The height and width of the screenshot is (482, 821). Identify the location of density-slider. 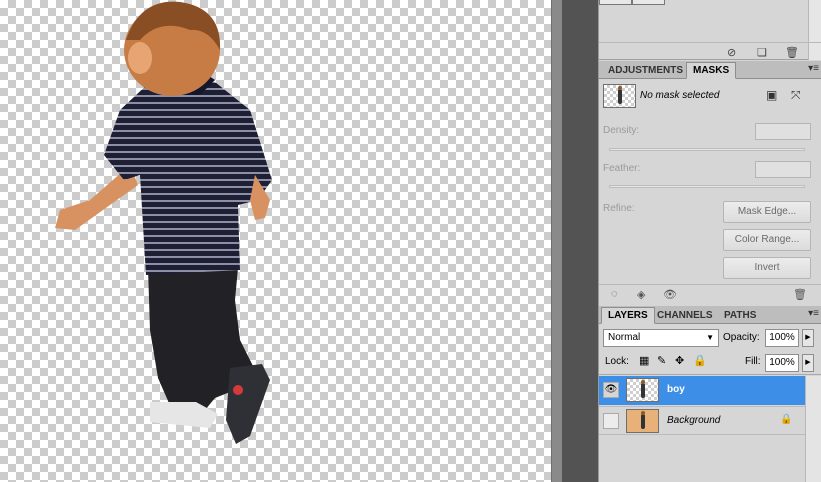
(707, 149).